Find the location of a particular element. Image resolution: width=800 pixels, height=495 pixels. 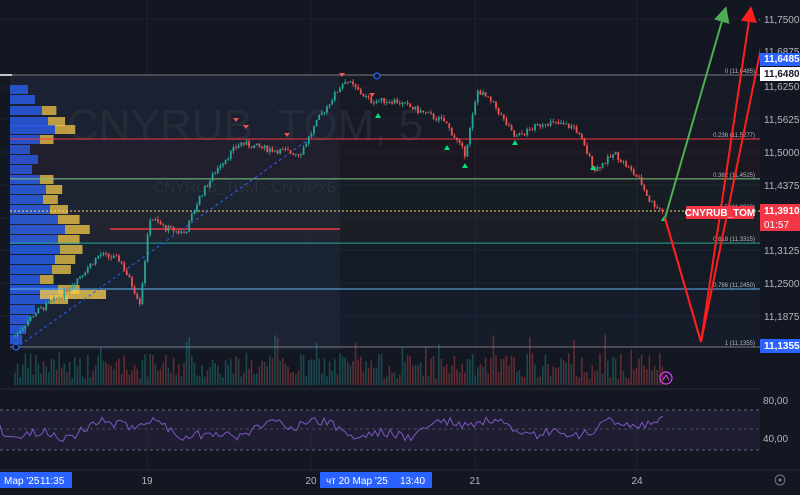

time-label-20: 20 is located at coordinates (311, 481).